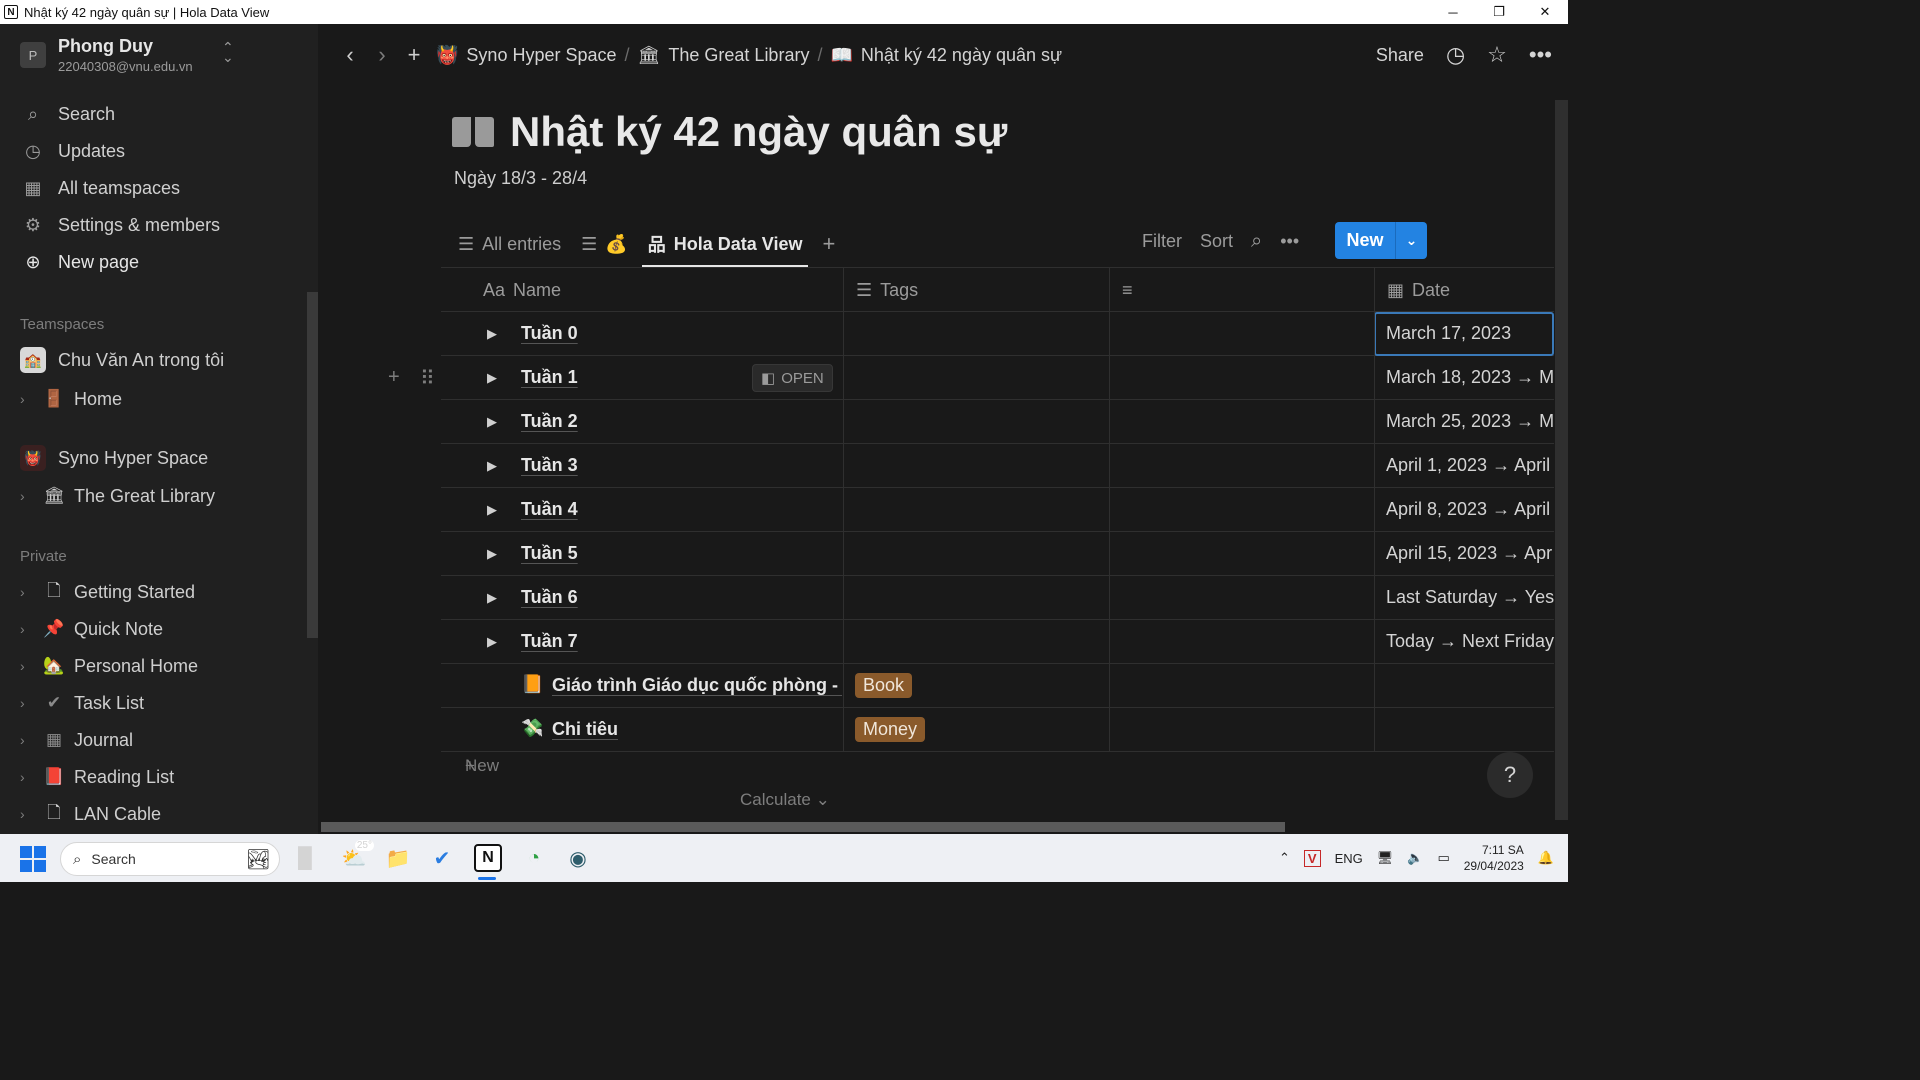  I want to click on row-name: Tuần 4, so click(549, 509).